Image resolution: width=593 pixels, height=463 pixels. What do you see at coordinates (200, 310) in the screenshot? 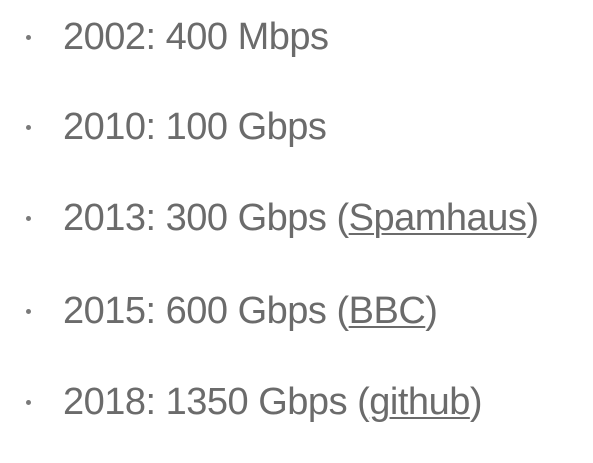
I see `item-text: 2015: 600 Gbps` at bounding box center [200, 310].